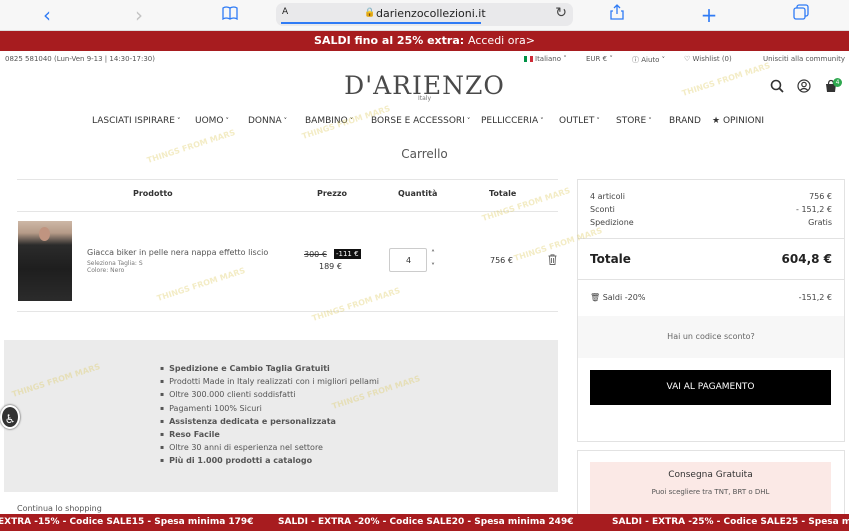 The image size is (849, 531). Describe the element at coordinates (285, 12) in the screenshot. I see `reader-options-icon: A` at that location.